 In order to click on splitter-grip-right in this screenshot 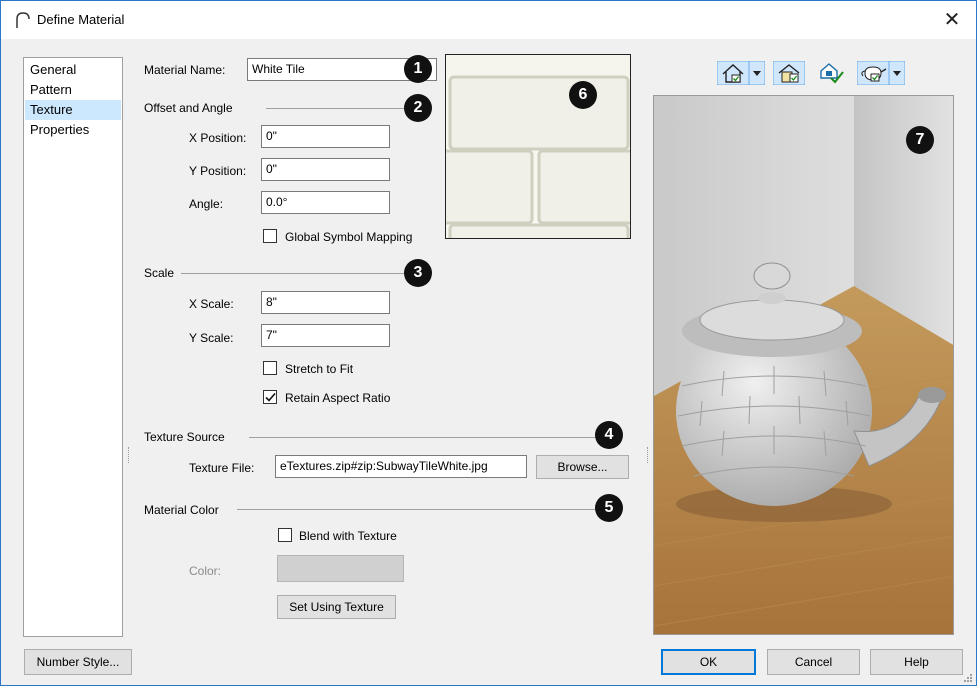, I will do `click(648, 455)`.